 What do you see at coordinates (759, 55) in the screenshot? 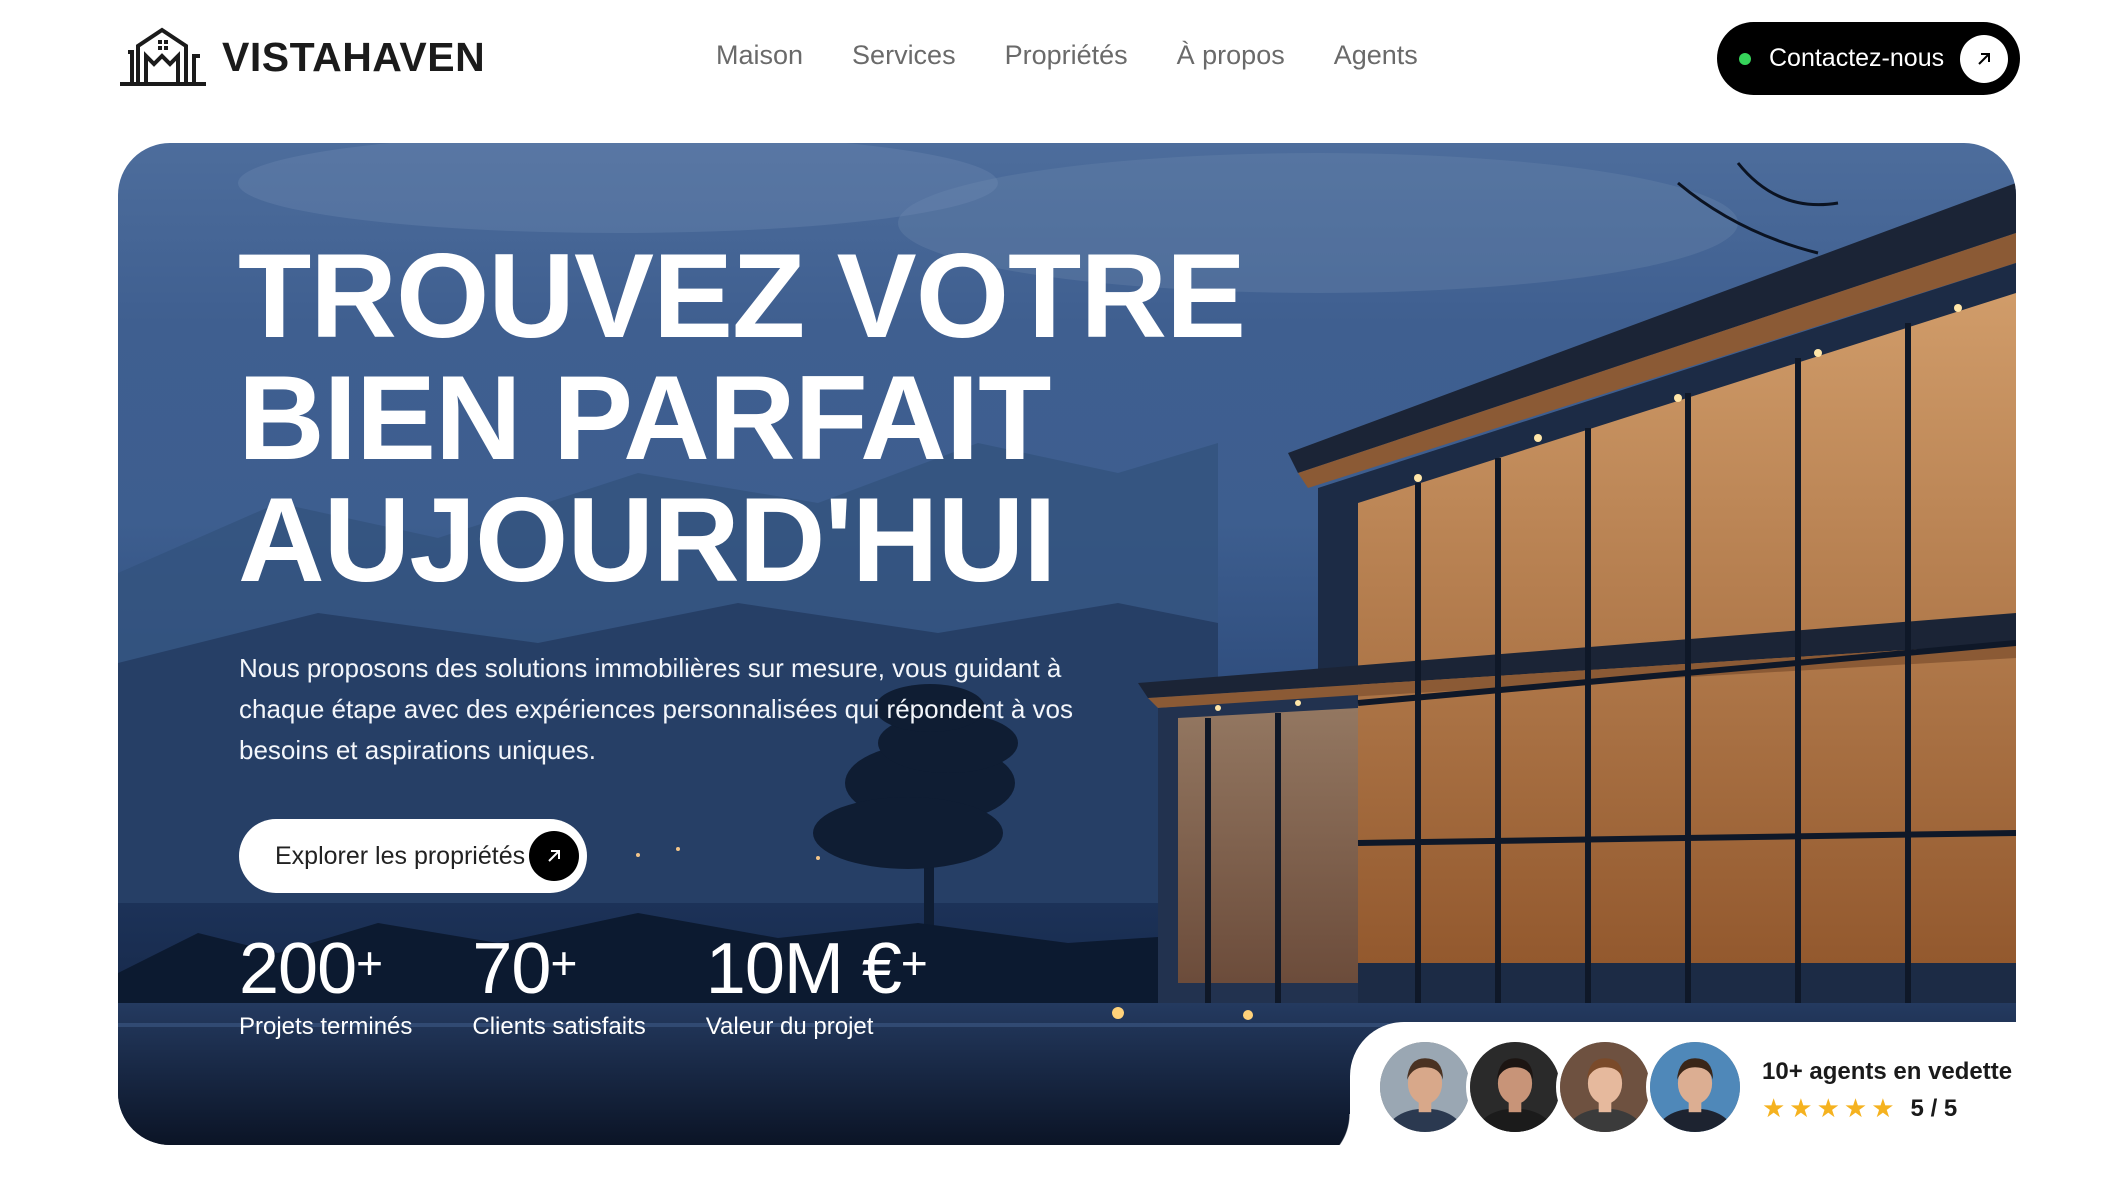
I see `nav-item-maison: Maison` at bounding box center [759, 55].